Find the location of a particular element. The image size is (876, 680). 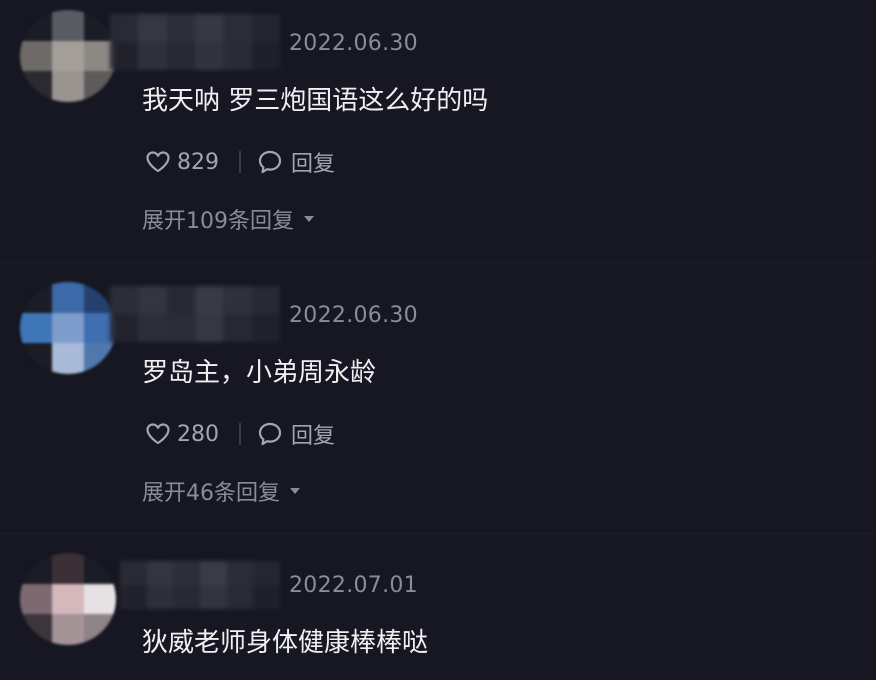

like-count: 280 is located at coordinates (198, 434).